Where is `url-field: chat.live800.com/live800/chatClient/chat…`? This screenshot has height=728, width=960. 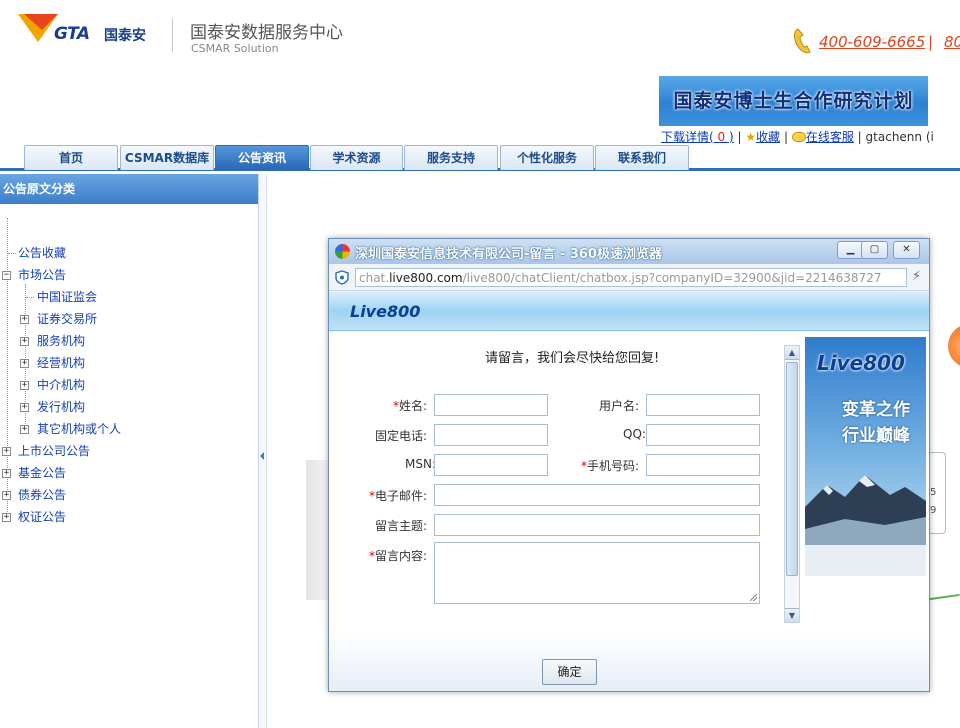 url-field: chat.live800.com/live800/chatClient/chat… is located at coordinates (631, 277).